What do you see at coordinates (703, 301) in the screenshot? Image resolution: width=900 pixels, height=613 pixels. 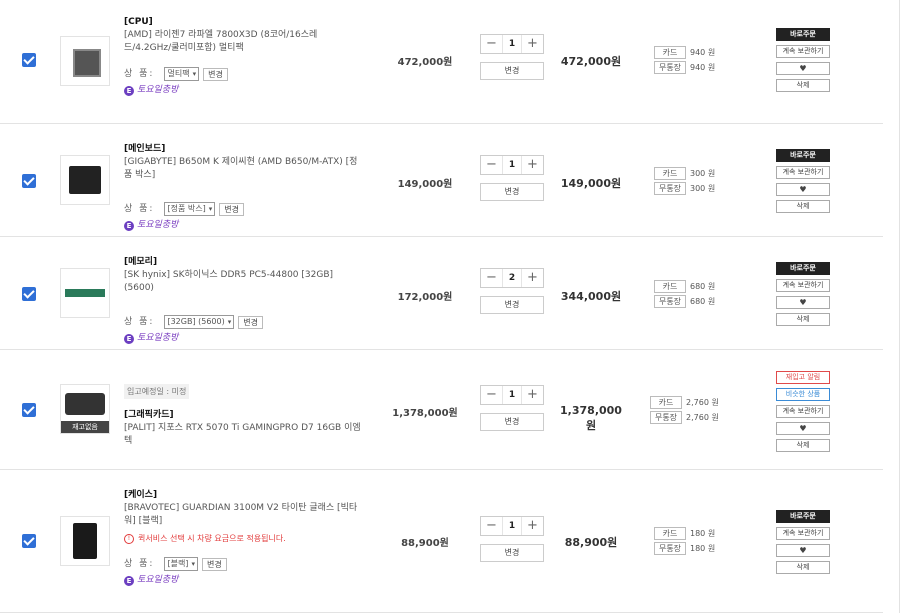 I see `points-value: 680 원` at bounding box center [703, 301].